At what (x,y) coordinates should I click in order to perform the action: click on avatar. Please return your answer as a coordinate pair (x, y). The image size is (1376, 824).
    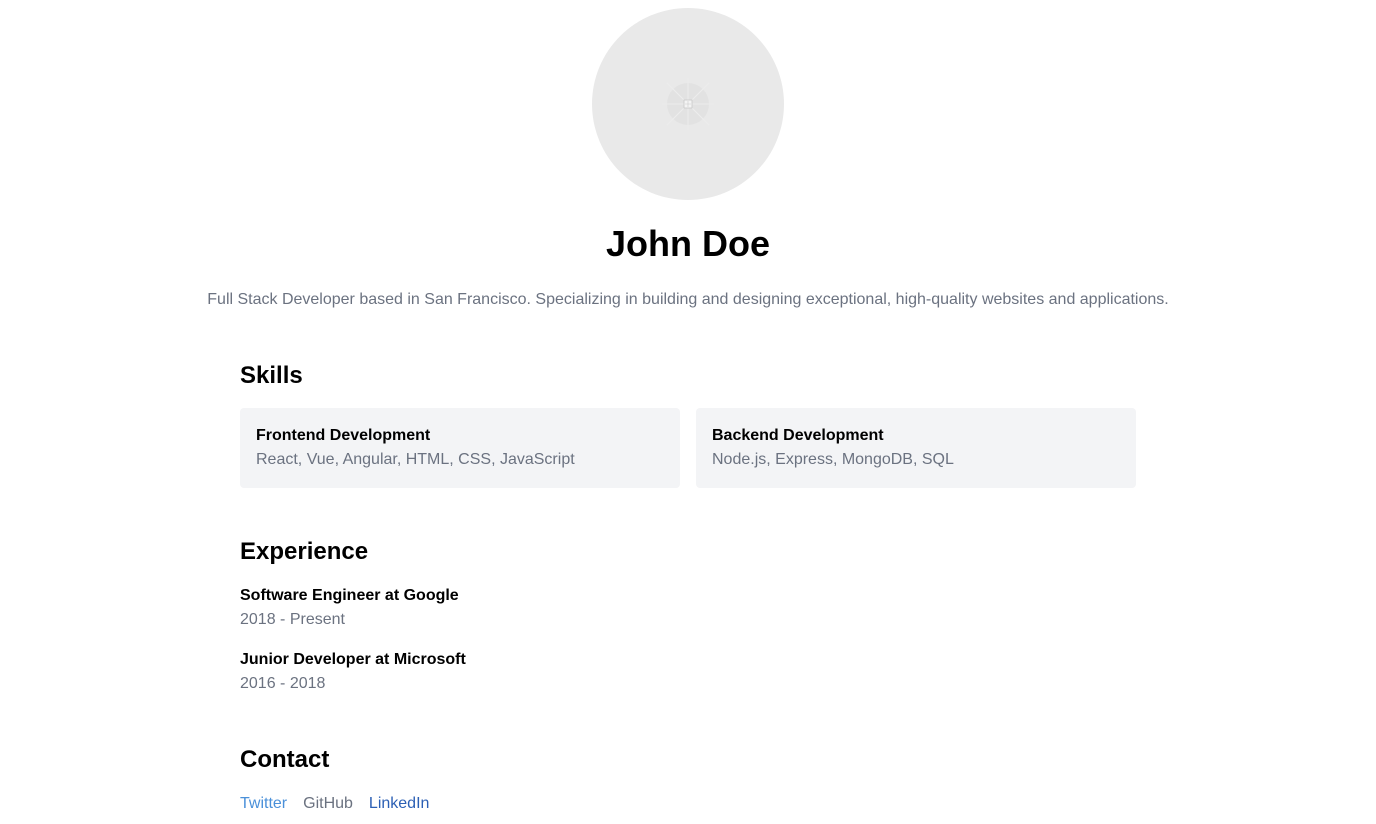
    Looking at the image, I should click on (688, 104).